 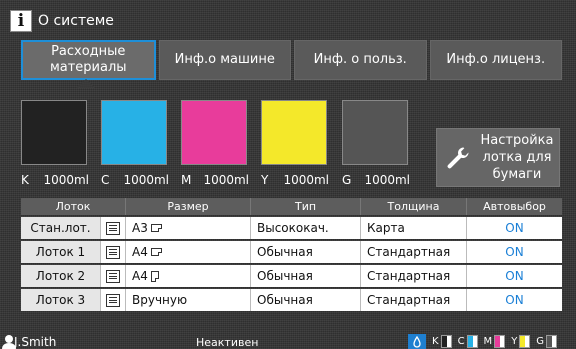 I want to click on active-tab-pointer, so click(x=86, y=83).